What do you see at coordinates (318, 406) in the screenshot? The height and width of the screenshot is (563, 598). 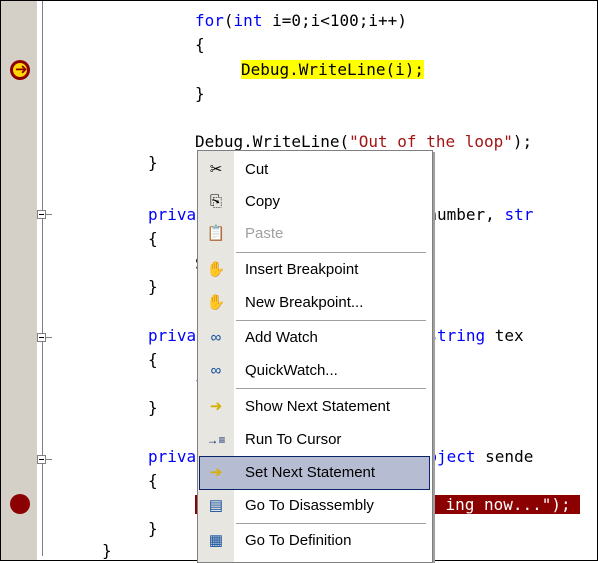 I see `menu-item-label: Show Next Statement` at bounding box center [318, 406].